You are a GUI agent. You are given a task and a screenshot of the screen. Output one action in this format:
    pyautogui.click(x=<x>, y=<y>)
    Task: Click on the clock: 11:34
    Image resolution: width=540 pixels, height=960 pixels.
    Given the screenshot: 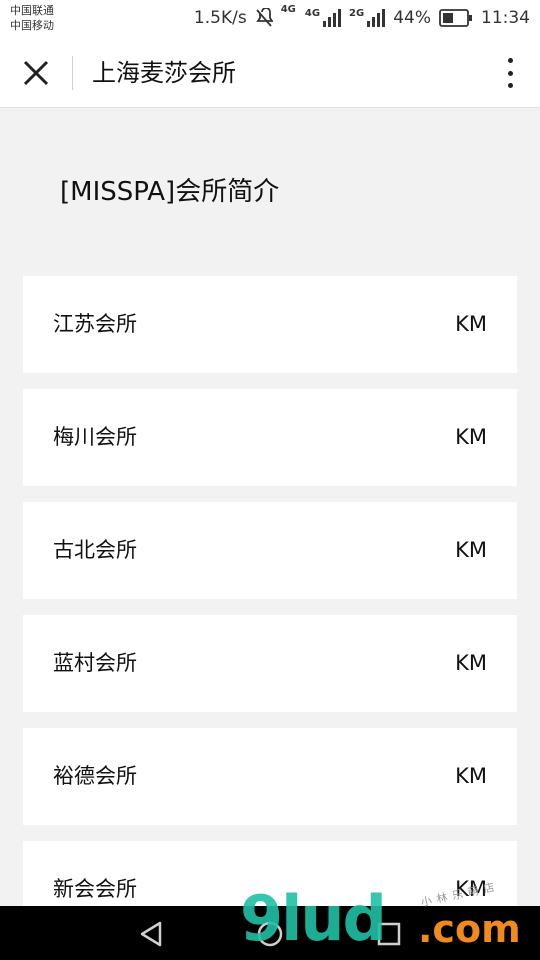 What is the action you would take?
    pyautogui.click(x=505, y=18)
    